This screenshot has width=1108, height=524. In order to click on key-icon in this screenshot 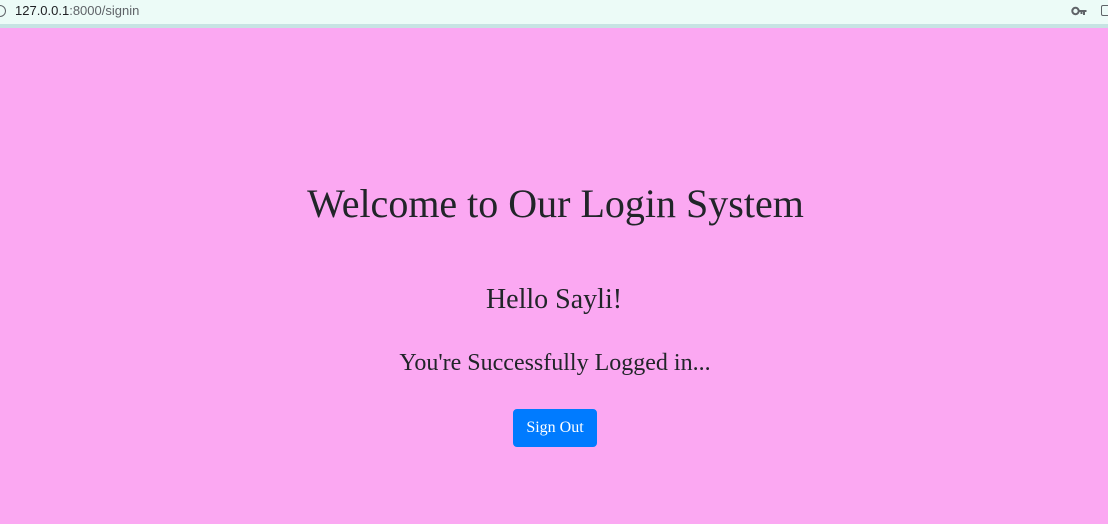, I will do `click(1079, 11)`.